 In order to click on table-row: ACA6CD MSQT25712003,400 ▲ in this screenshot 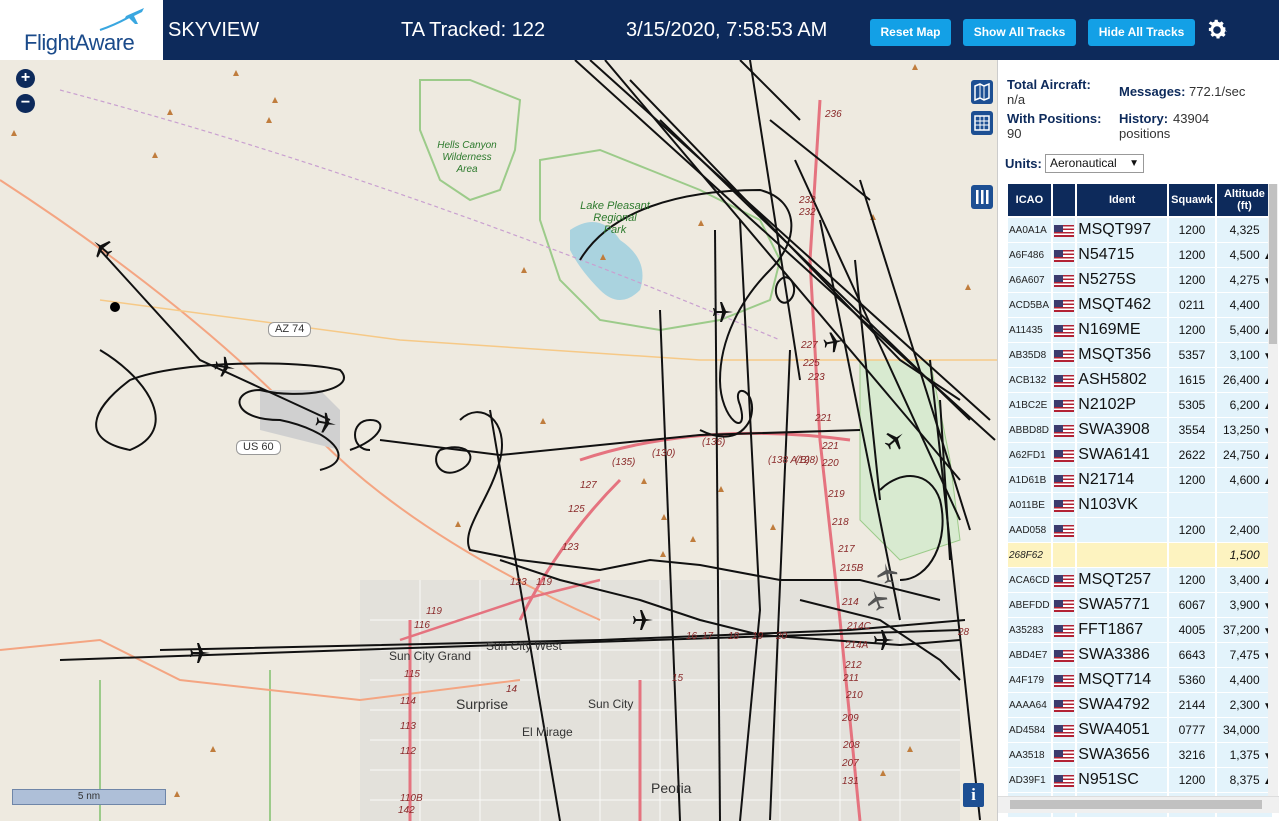, I will do `click(1140, 580)`.